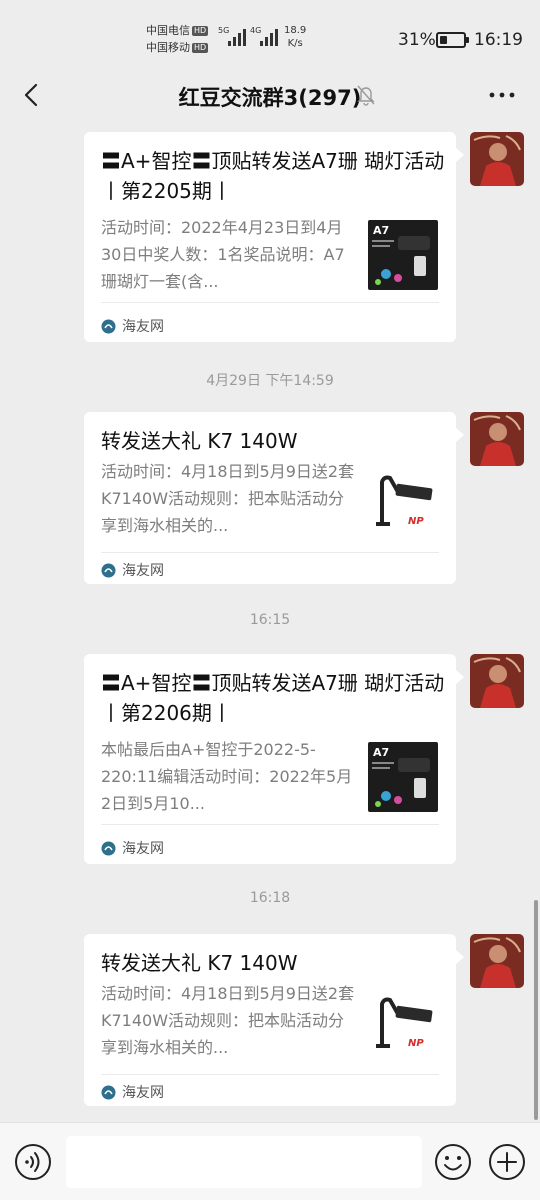  What do you see at coordinates (295, 30) in the screenshot?
I see `network-speed-value: 18.9` at bounding box center [295, 30].